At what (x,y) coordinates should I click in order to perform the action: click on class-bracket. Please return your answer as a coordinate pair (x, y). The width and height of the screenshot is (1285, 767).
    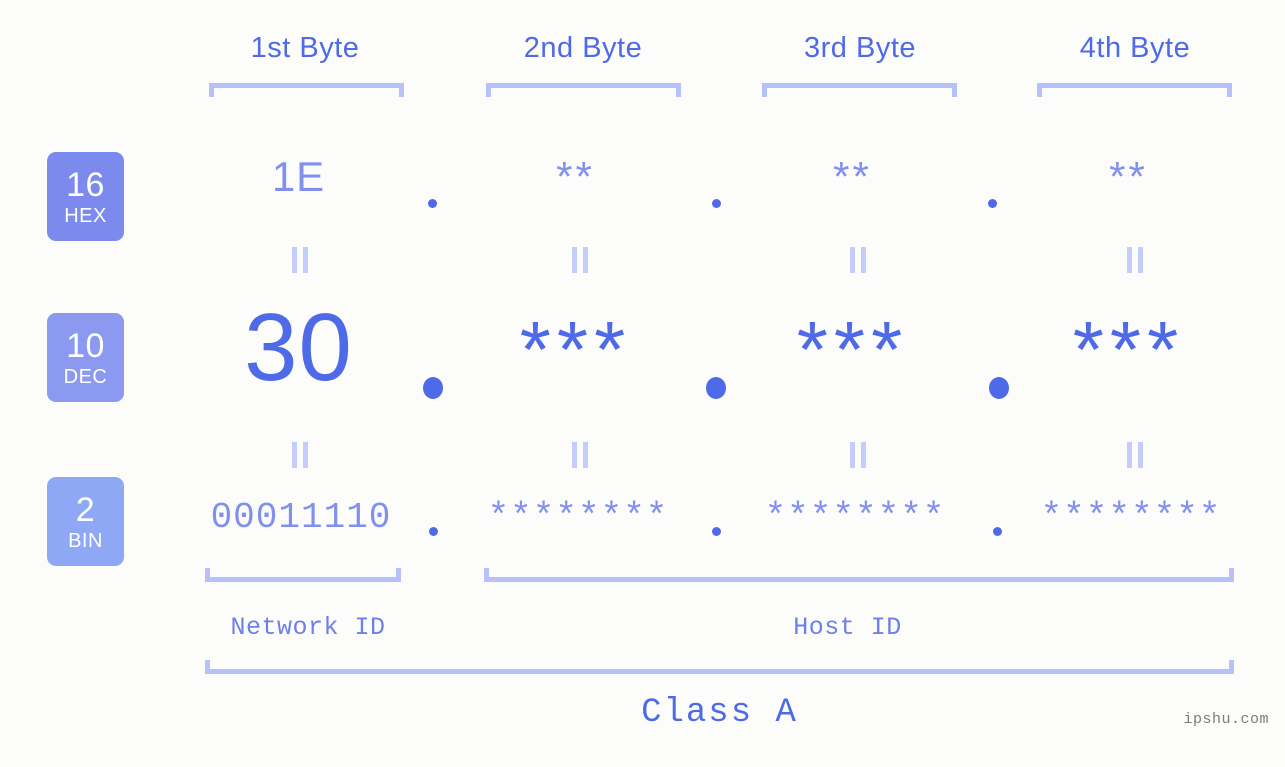
    Looking at the image, I should click on (719, 667).